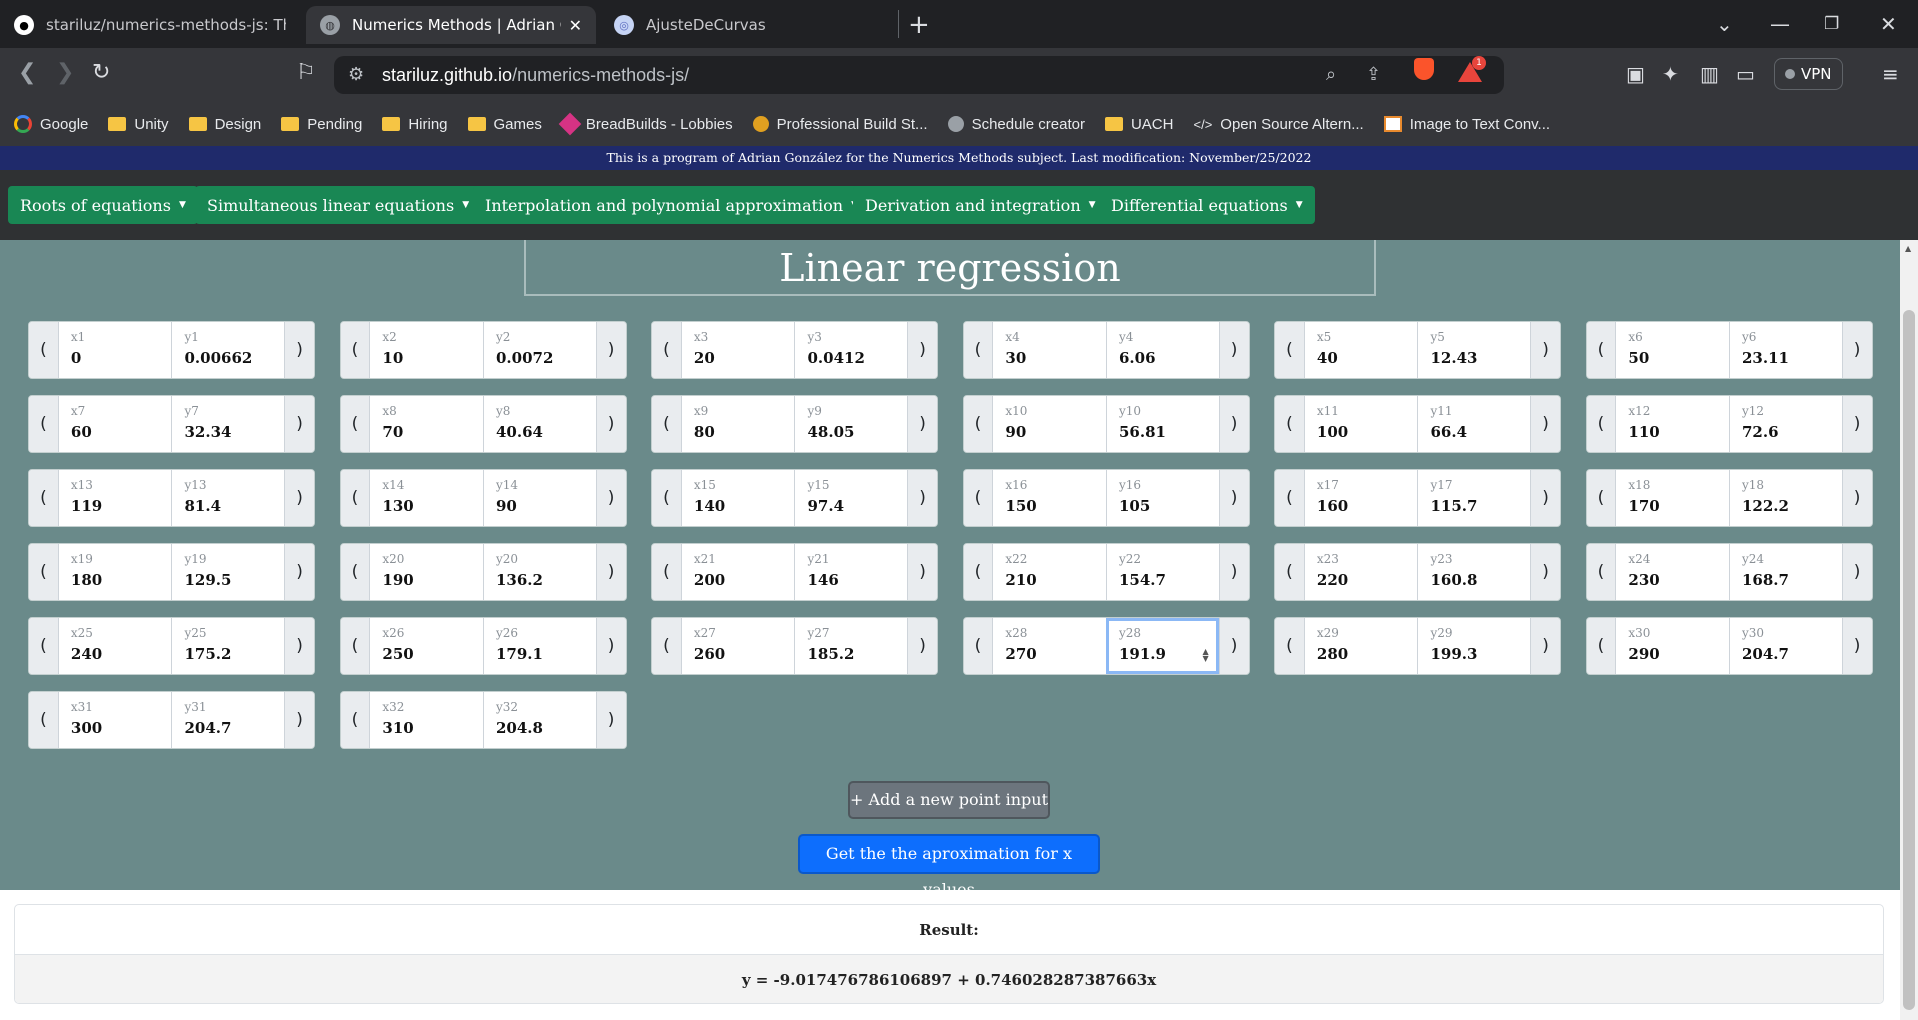 Image resolution: width=1918 pixels, height=1020 pixels. I want to click on x-input: x31 300, so click(115, 720).